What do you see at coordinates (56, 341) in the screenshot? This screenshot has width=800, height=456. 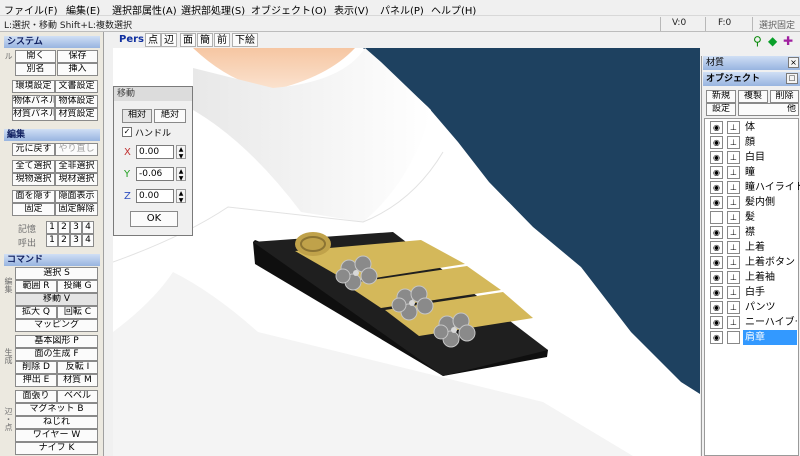 I see `primitive-tool-button: 基本図形 P` at bounding box center [56, 341].